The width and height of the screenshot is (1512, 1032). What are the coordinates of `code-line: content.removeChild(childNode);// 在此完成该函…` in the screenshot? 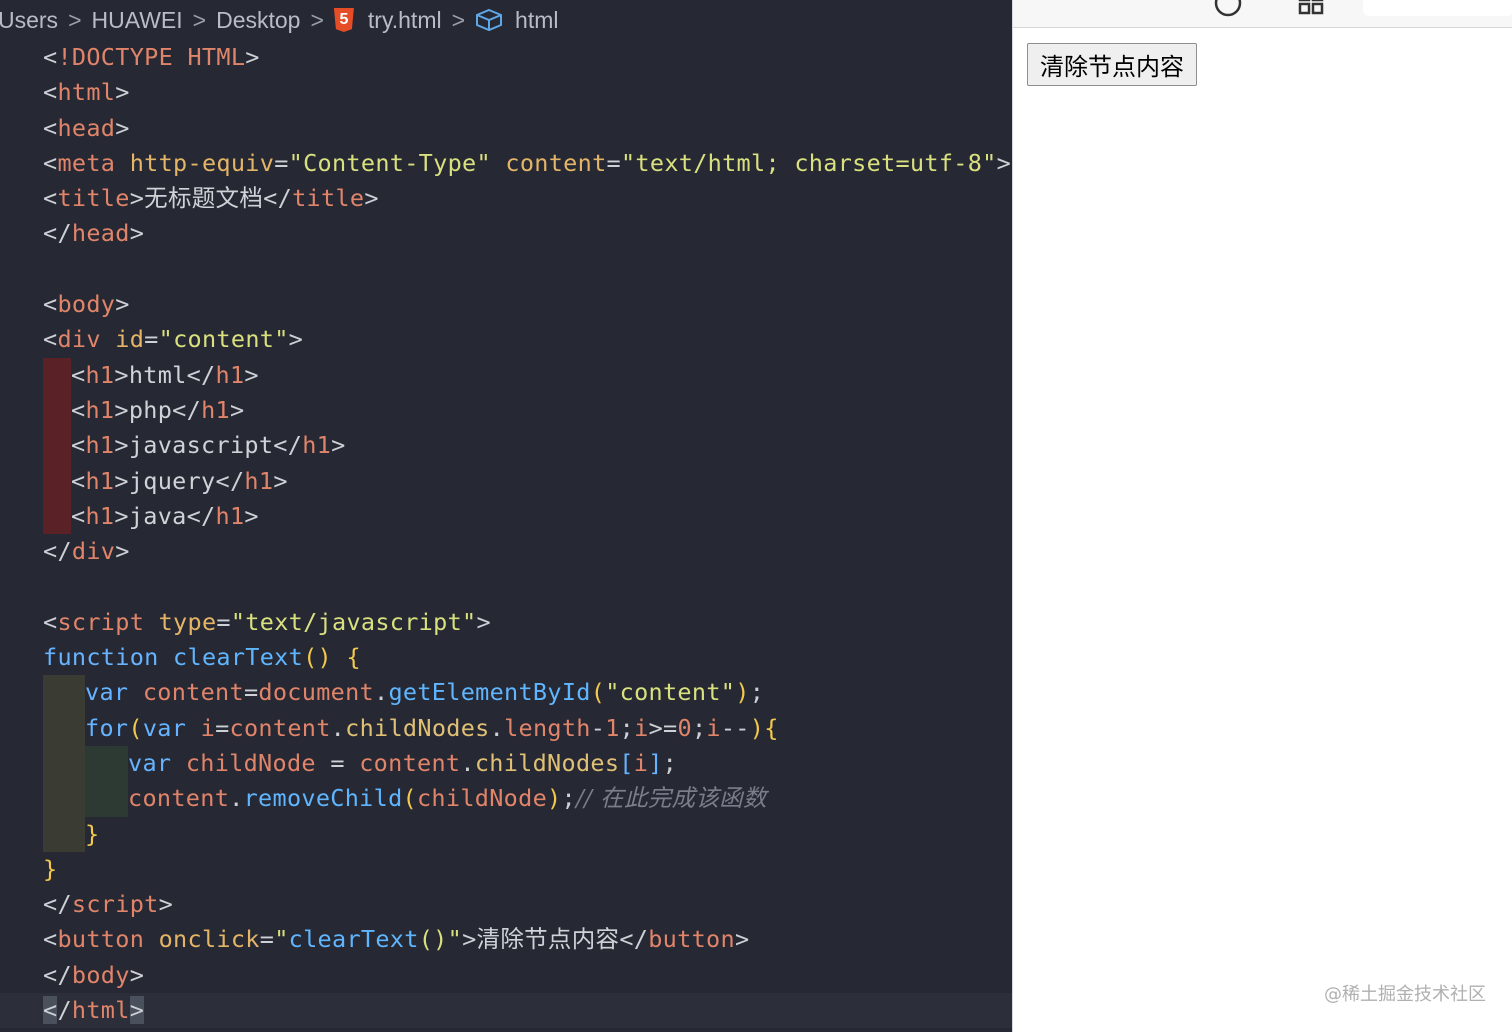 It's located at (506, 799).